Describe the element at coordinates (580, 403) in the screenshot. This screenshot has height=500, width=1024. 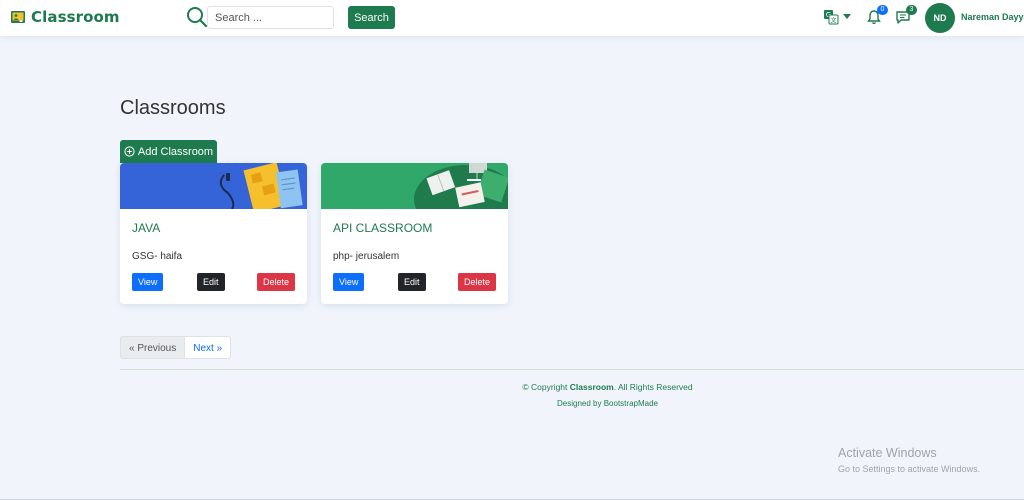
I see `designed-by-label: Designed by` at that location.